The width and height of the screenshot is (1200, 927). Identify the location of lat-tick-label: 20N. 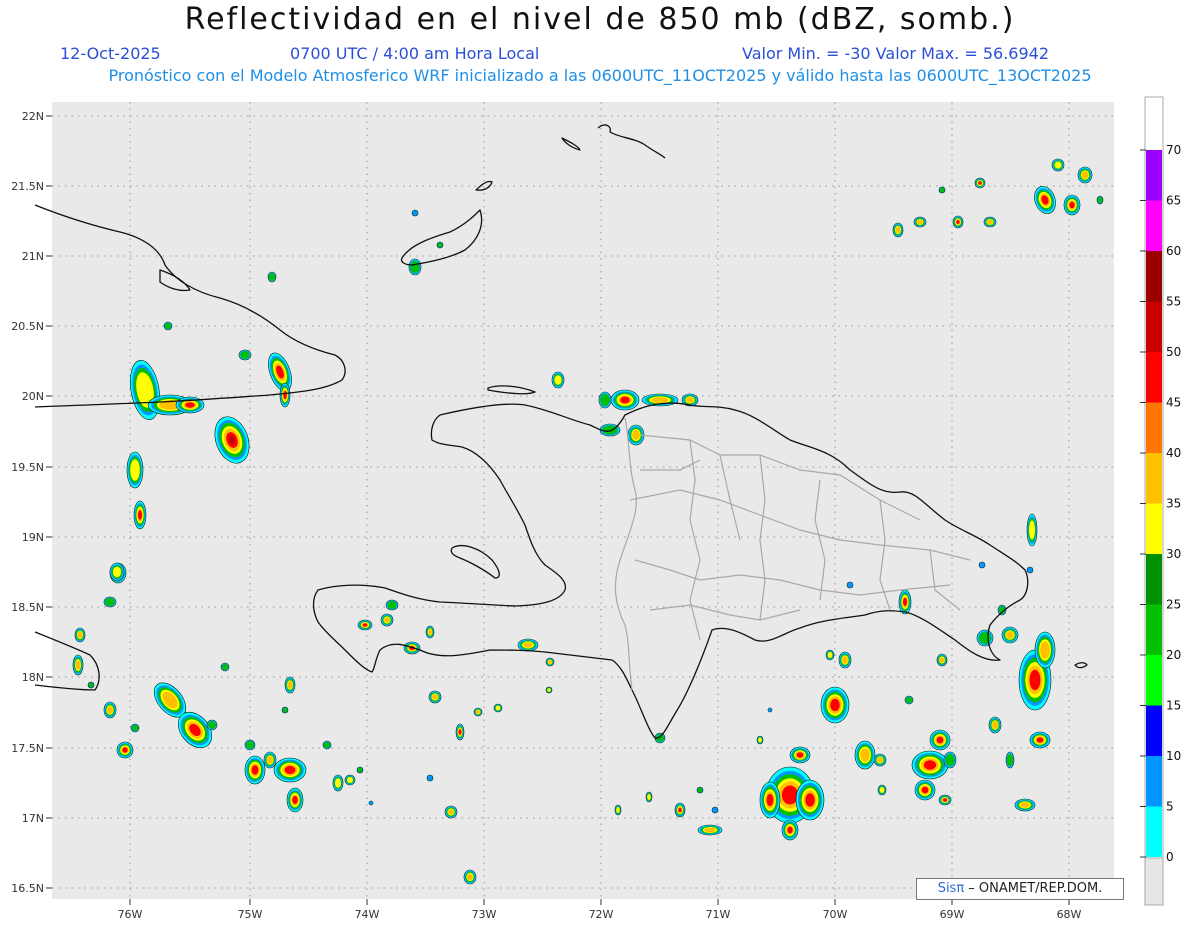
(33, 396).